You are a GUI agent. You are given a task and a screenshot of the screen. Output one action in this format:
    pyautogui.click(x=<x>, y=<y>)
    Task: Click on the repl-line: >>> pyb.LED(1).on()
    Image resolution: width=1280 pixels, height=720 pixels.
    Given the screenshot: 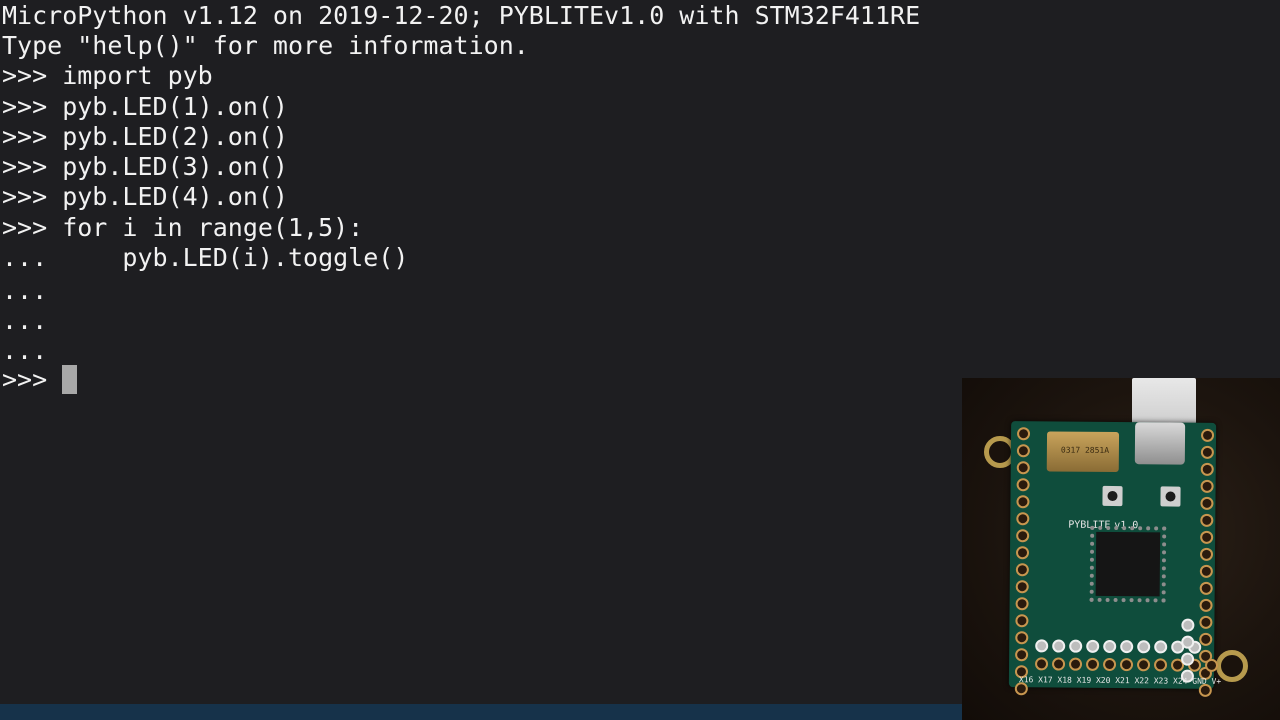 What is the action you would take?
    pyautogui.click(x=145, y=106)
    